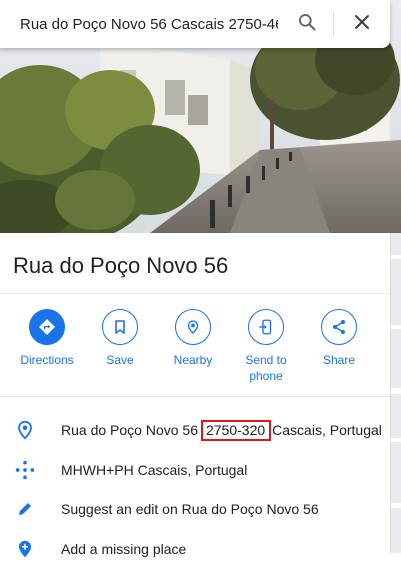 The image size is (401, 567). I want to click on plus-code-row: MHWH+PH Cascais, Portugal, so click(195, 470).